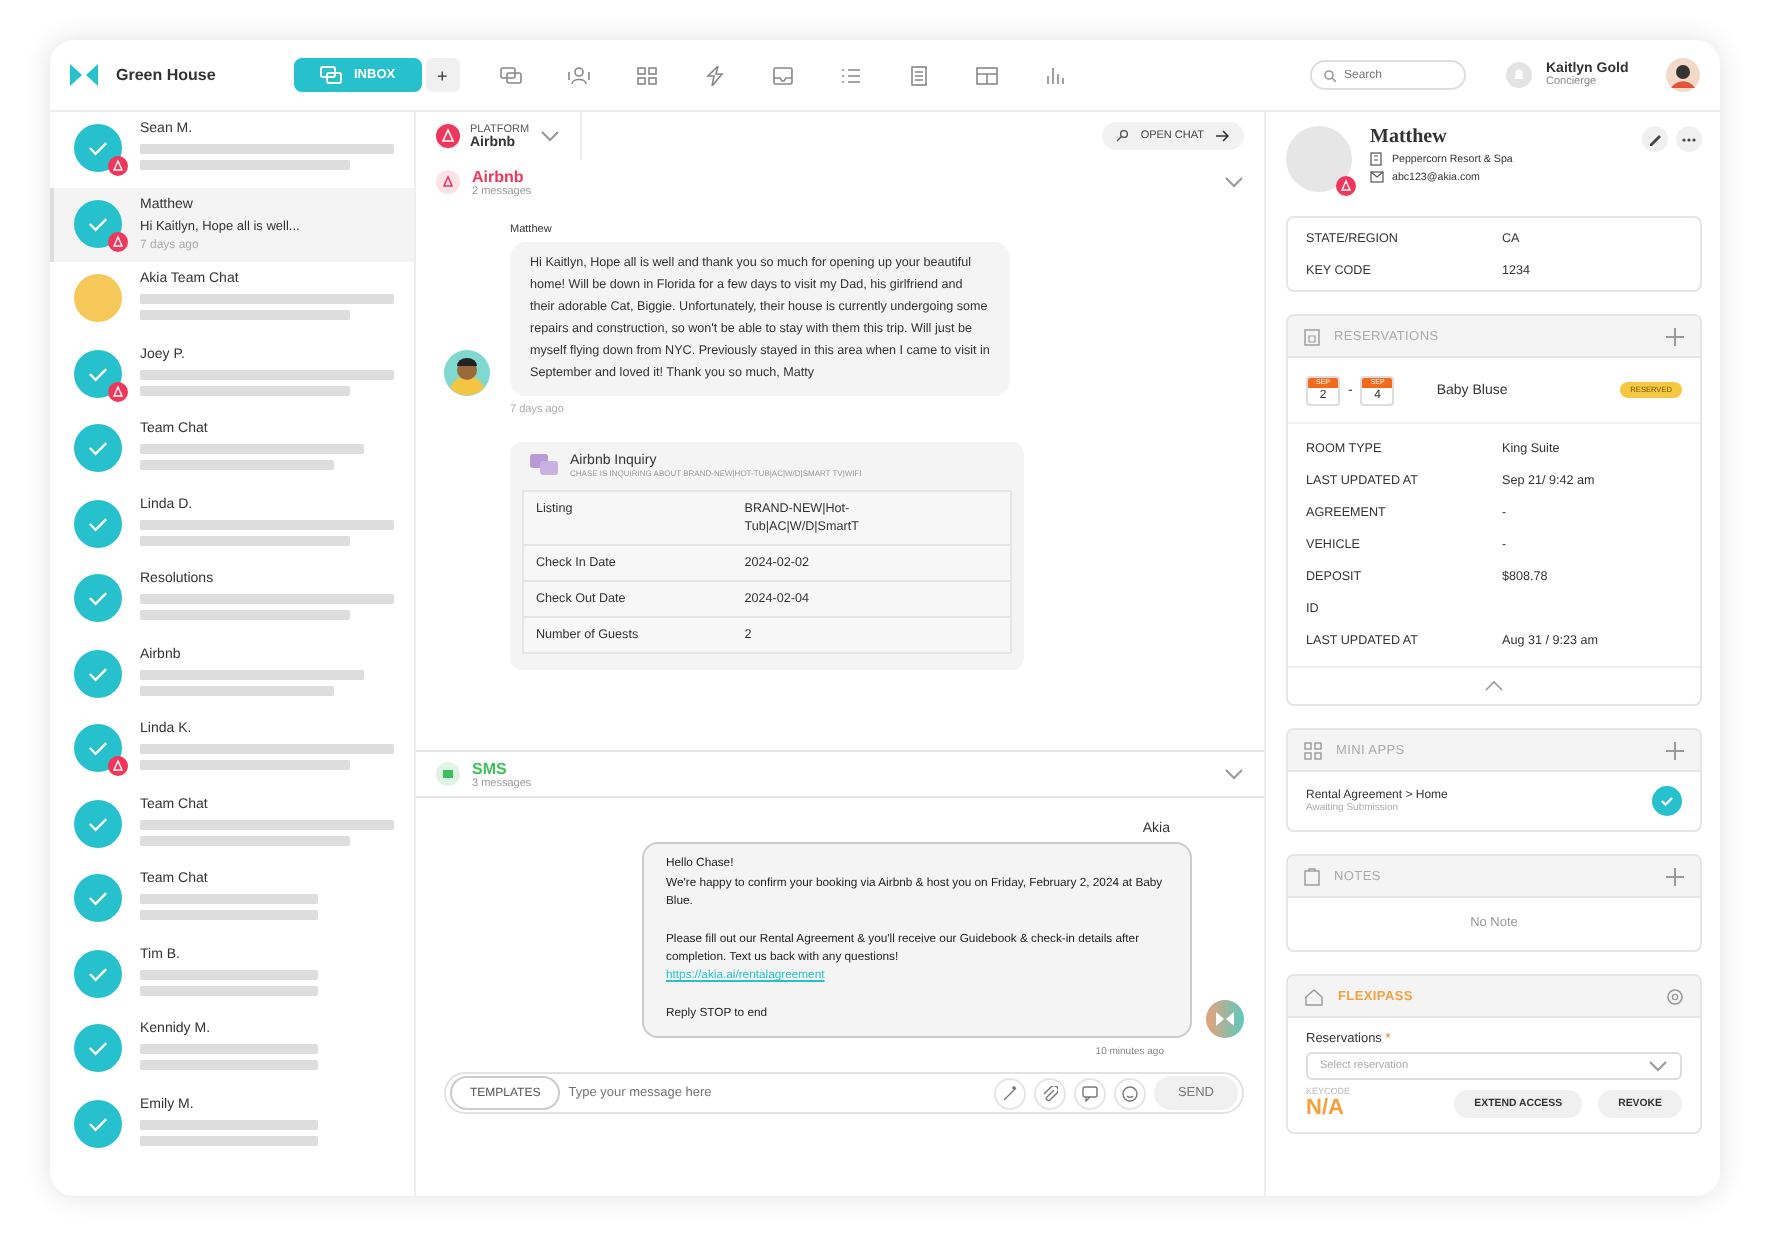 Image resolution: width=1774 pixels, height=1236 pixels. Describe the element at coordinates (1314, 996) in the screenshot. I see `house-icon` at that location.